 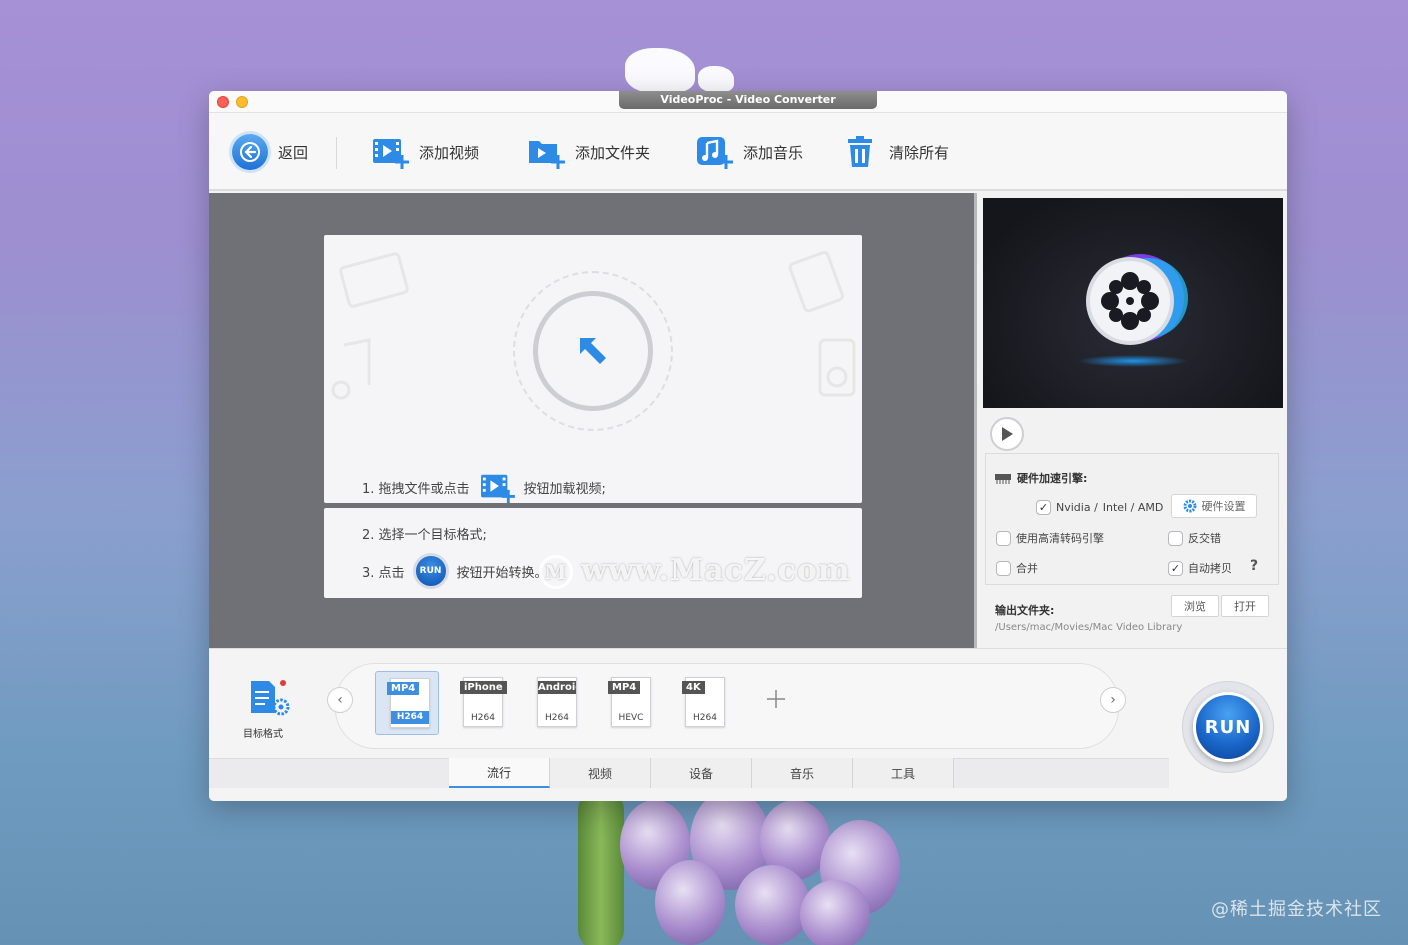 I want to click on format-name: iPhone, so click(x=483, y=687).